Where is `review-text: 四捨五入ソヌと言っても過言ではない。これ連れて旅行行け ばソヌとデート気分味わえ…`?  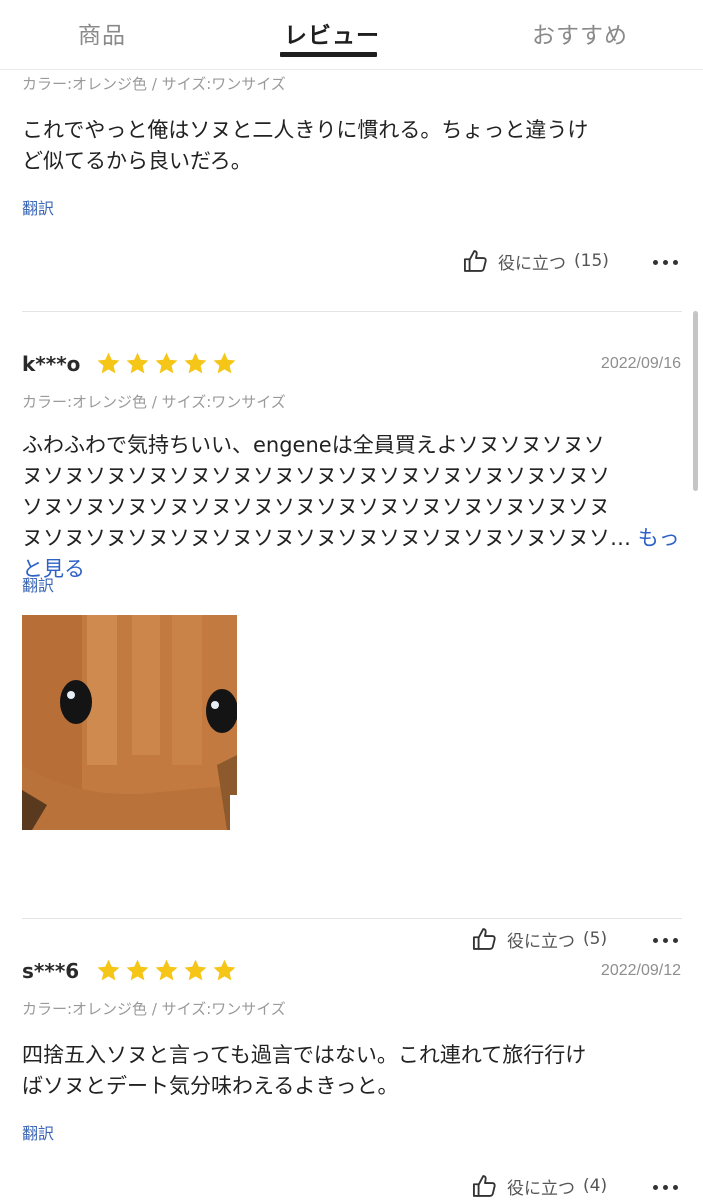 review-text: 四捨五入ソヌと言っても過言ではない。これ連れて旅行行け ばソヌとデート気分味わえ… is located at coordinates (352, 1071).